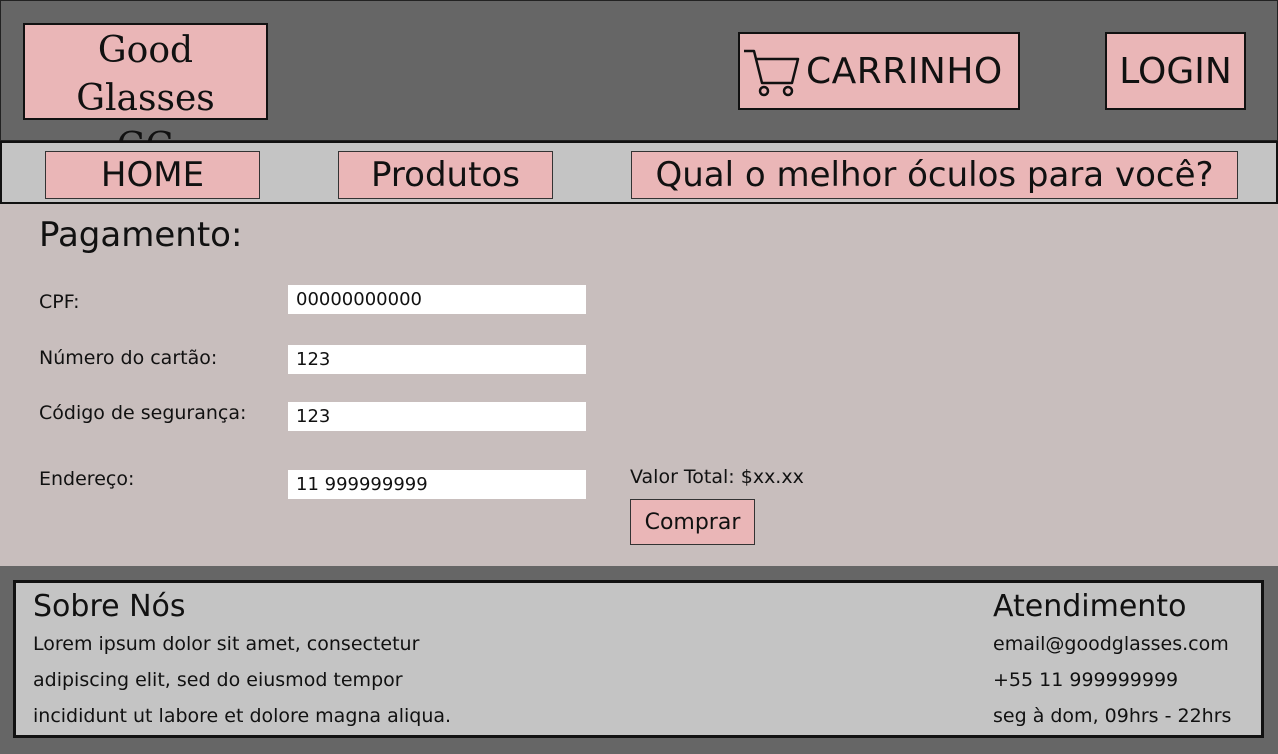 The image size is (1278, 754). Describe the element at coordinates (445, 175) in the screenshot. I see `nav-produtos-button: Produtos` at that location.